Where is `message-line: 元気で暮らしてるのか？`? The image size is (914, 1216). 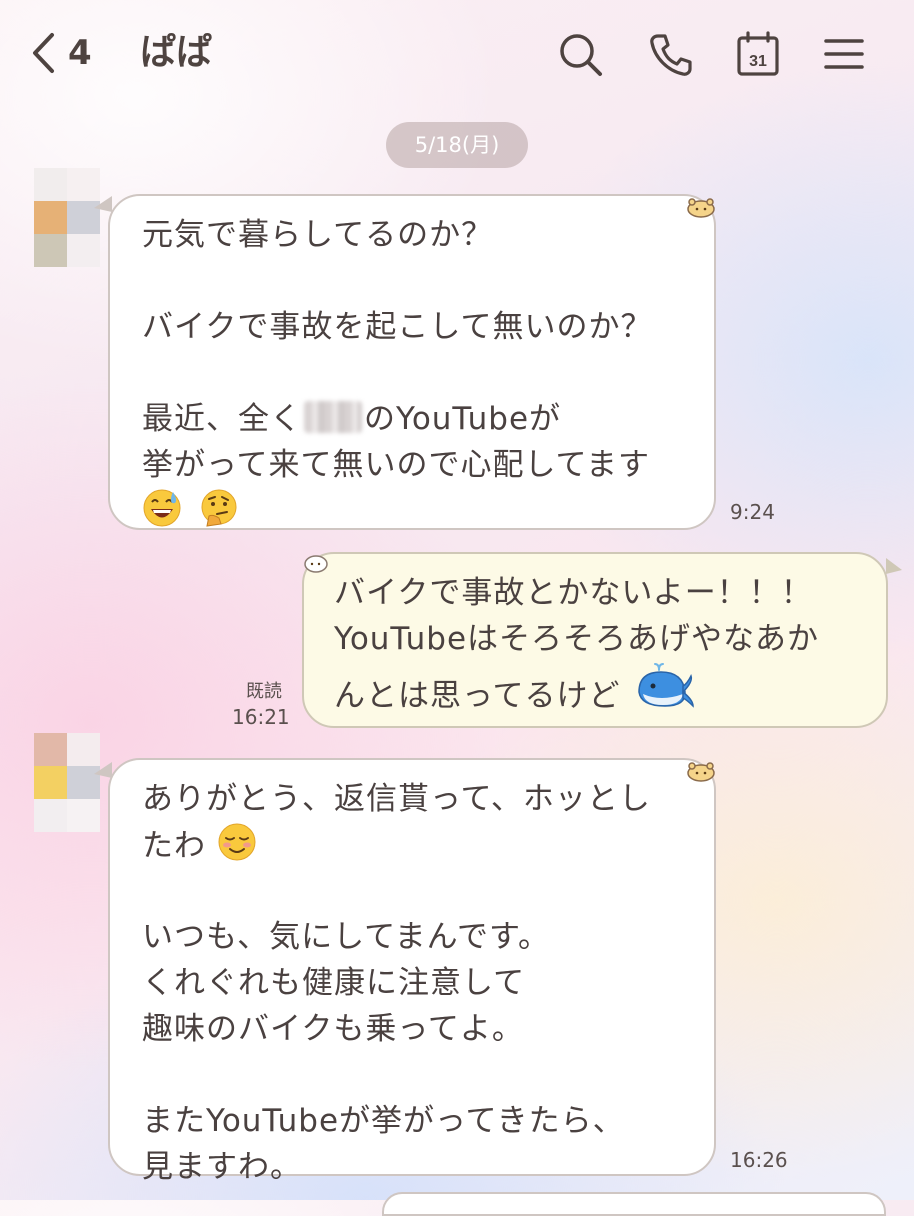 message-line: 元気で暮らしてるのか？ is located at coordinates (318, 235).